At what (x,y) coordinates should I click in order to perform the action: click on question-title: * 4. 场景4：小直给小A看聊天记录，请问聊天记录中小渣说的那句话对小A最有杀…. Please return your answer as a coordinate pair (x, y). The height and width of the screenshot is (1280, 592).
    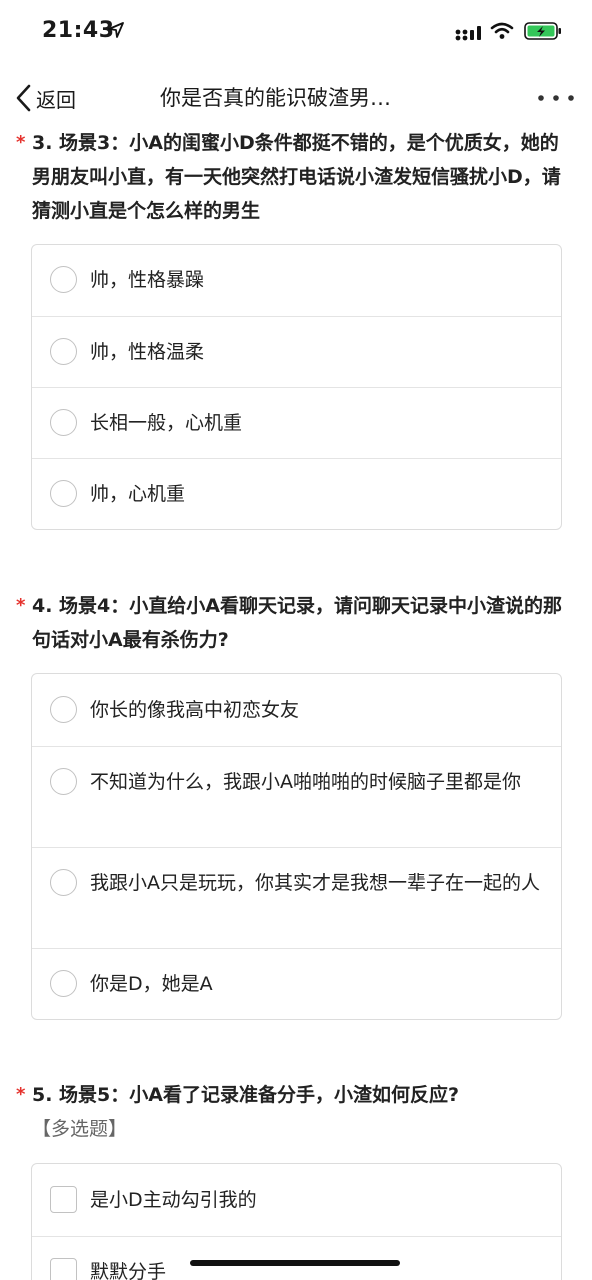
    Looking at the image, I should click on (296, 623).